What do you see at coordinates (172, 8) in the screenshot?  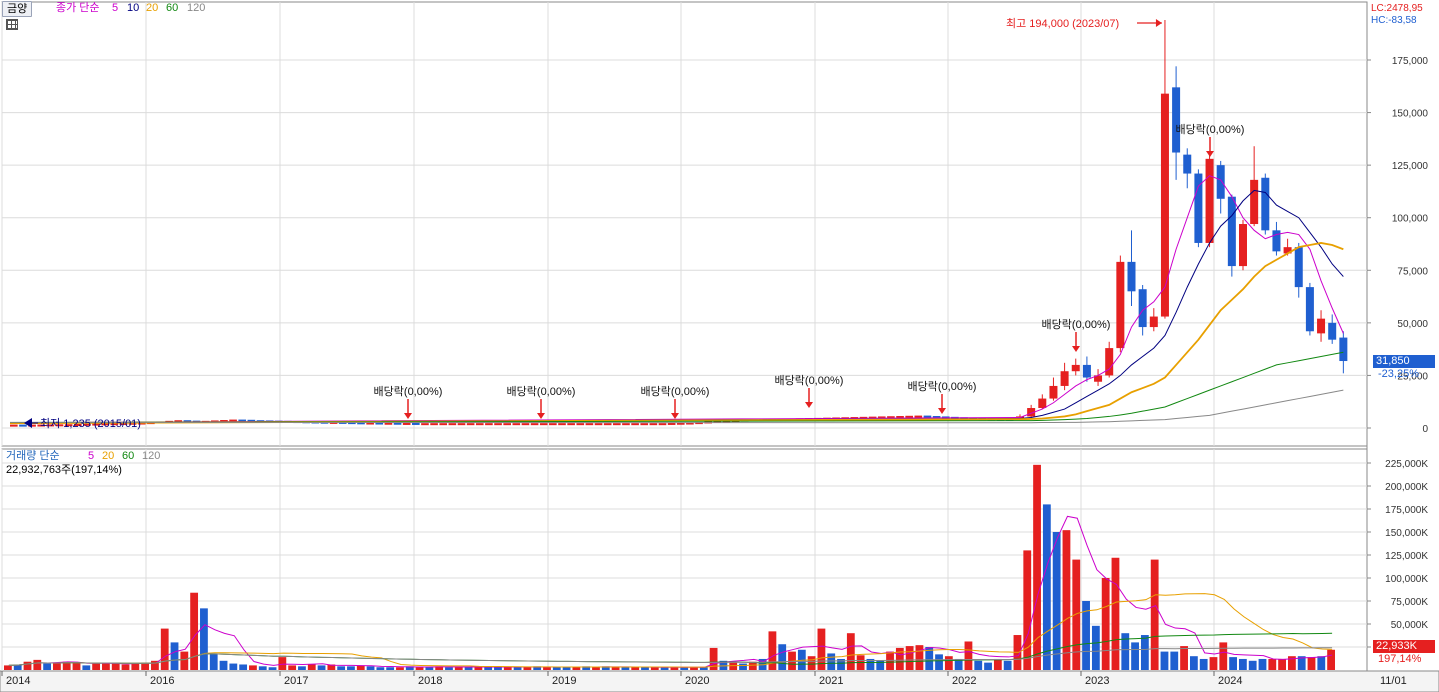 I see `legend-ma60: 60` at bounding box center [172, 8].